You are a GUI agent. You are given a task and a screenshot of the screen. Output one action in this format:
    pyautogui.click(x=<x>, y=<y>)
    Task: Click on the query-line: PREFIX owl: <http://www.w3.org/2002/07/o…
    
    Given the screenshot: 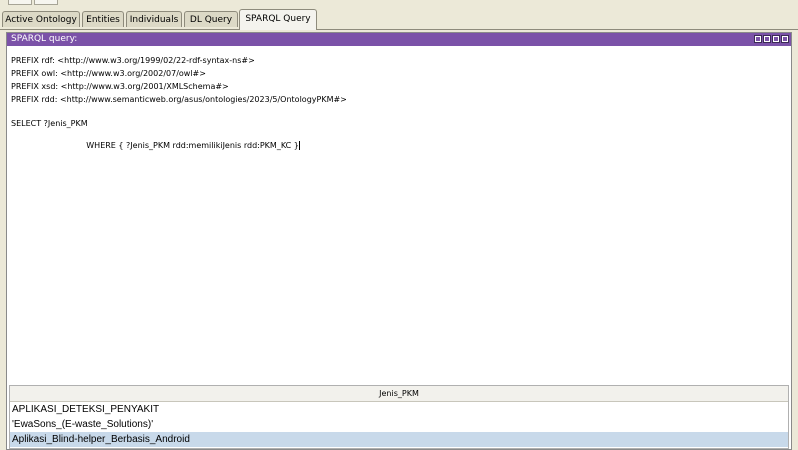 What is the action you would take?
    pyautogui.click(x=108, y=73)
    